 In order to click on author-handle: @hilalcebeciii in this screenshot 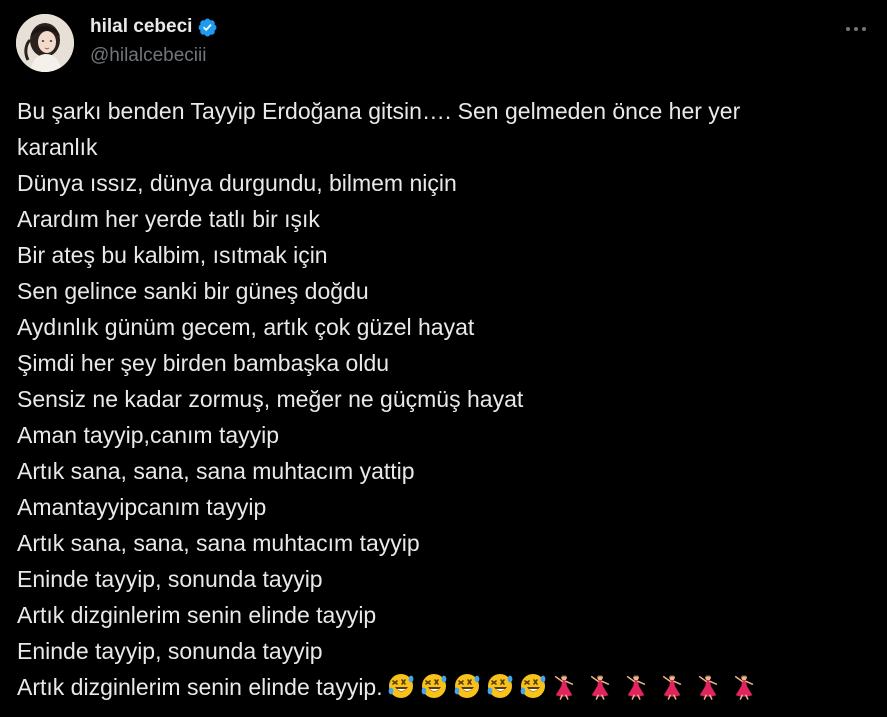, I will do `click(154, 56)`.